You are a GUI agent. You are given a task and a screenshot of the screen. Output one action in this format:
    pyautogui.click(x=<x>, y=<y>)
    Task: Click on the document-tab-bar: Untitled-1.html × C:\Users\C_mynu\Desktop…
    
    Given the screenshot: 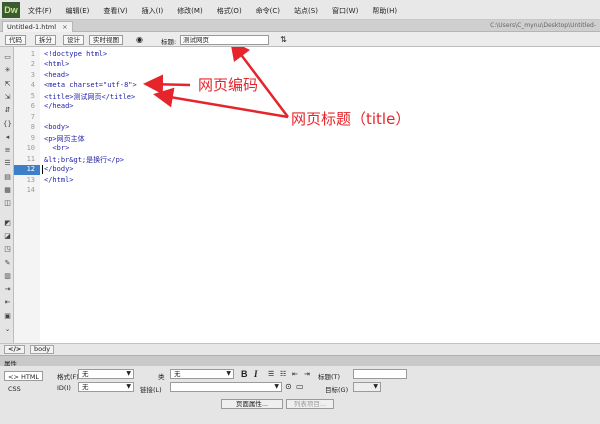 What is the action you would take?
    pyautogui.click(x=300, y=26)
    